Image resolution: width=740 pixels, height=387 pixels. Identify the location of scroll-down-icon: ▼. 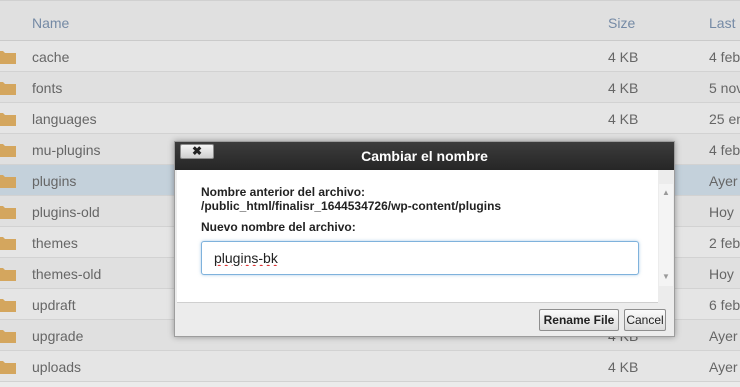
(666, 276).